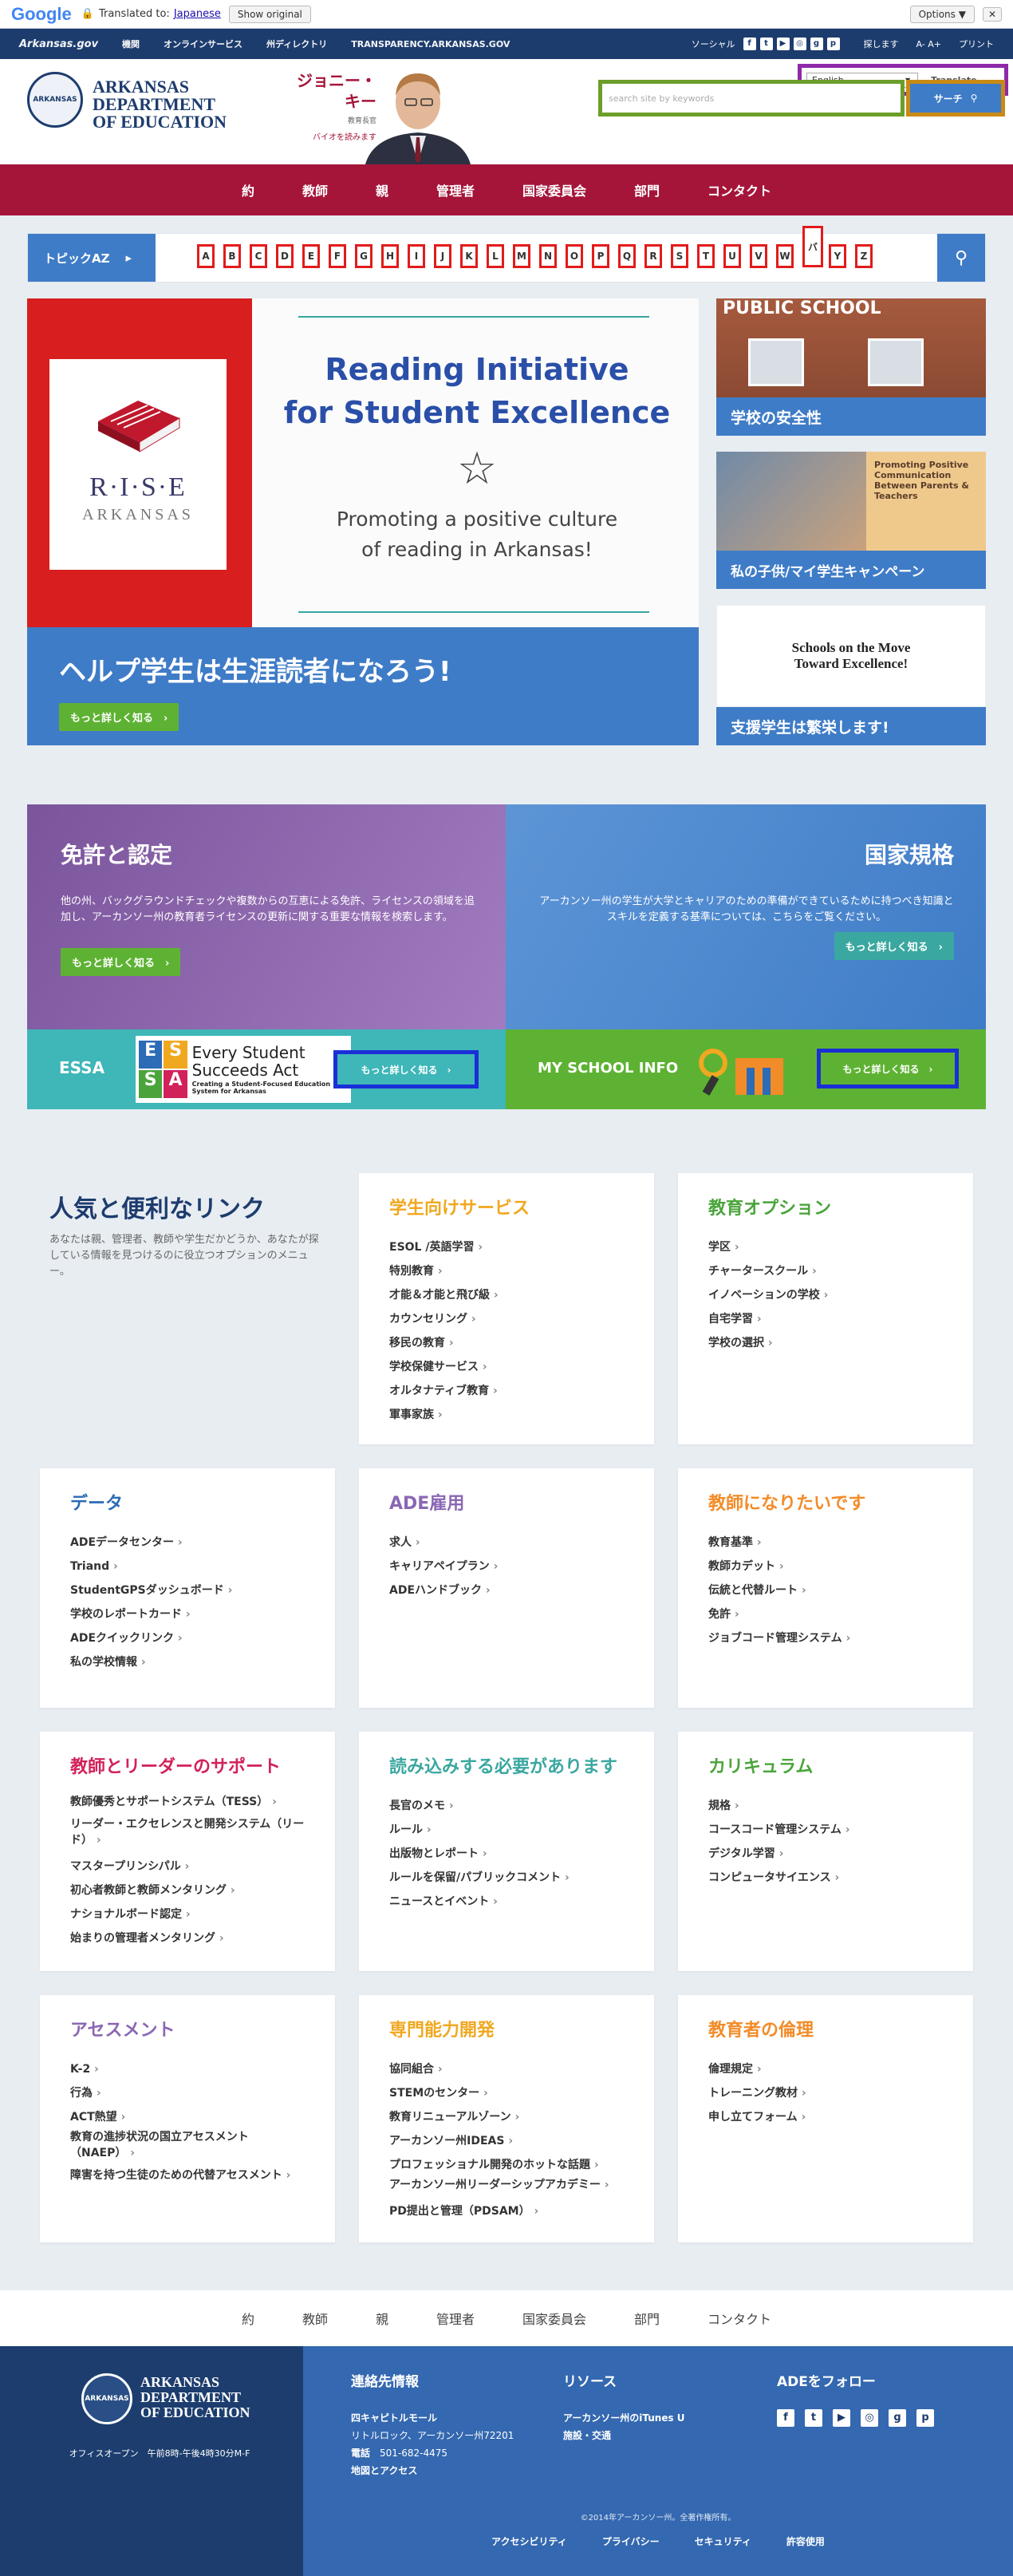 Image resolution: width=1013 pixels, height=2576 pixels. Describe the element at coordinates (659, 2418) in the screenshot. I see `resource-link: アーカンソー州のiTunes U` at that location.